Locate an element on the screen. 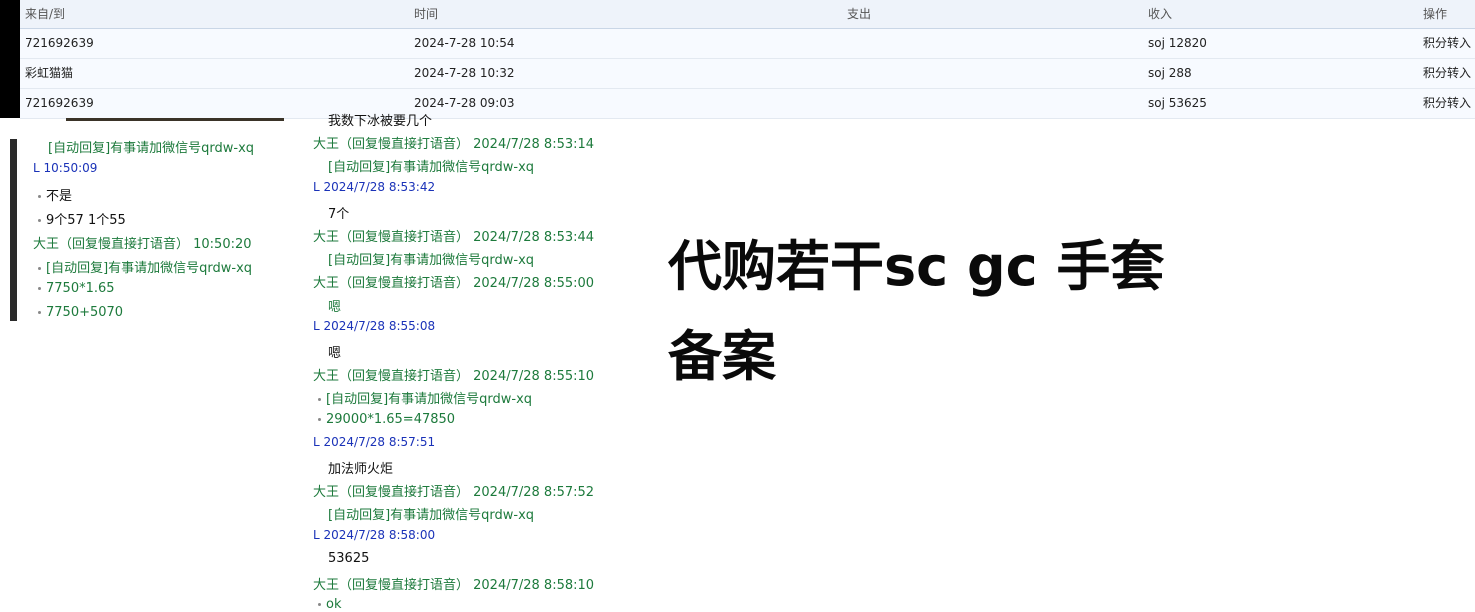 This screenshot has height=612, width=1475. chat-line-text: 大王（回复慢直接打语音） 2024/7/28 8:55:10 is located at coordinates (454, 377).